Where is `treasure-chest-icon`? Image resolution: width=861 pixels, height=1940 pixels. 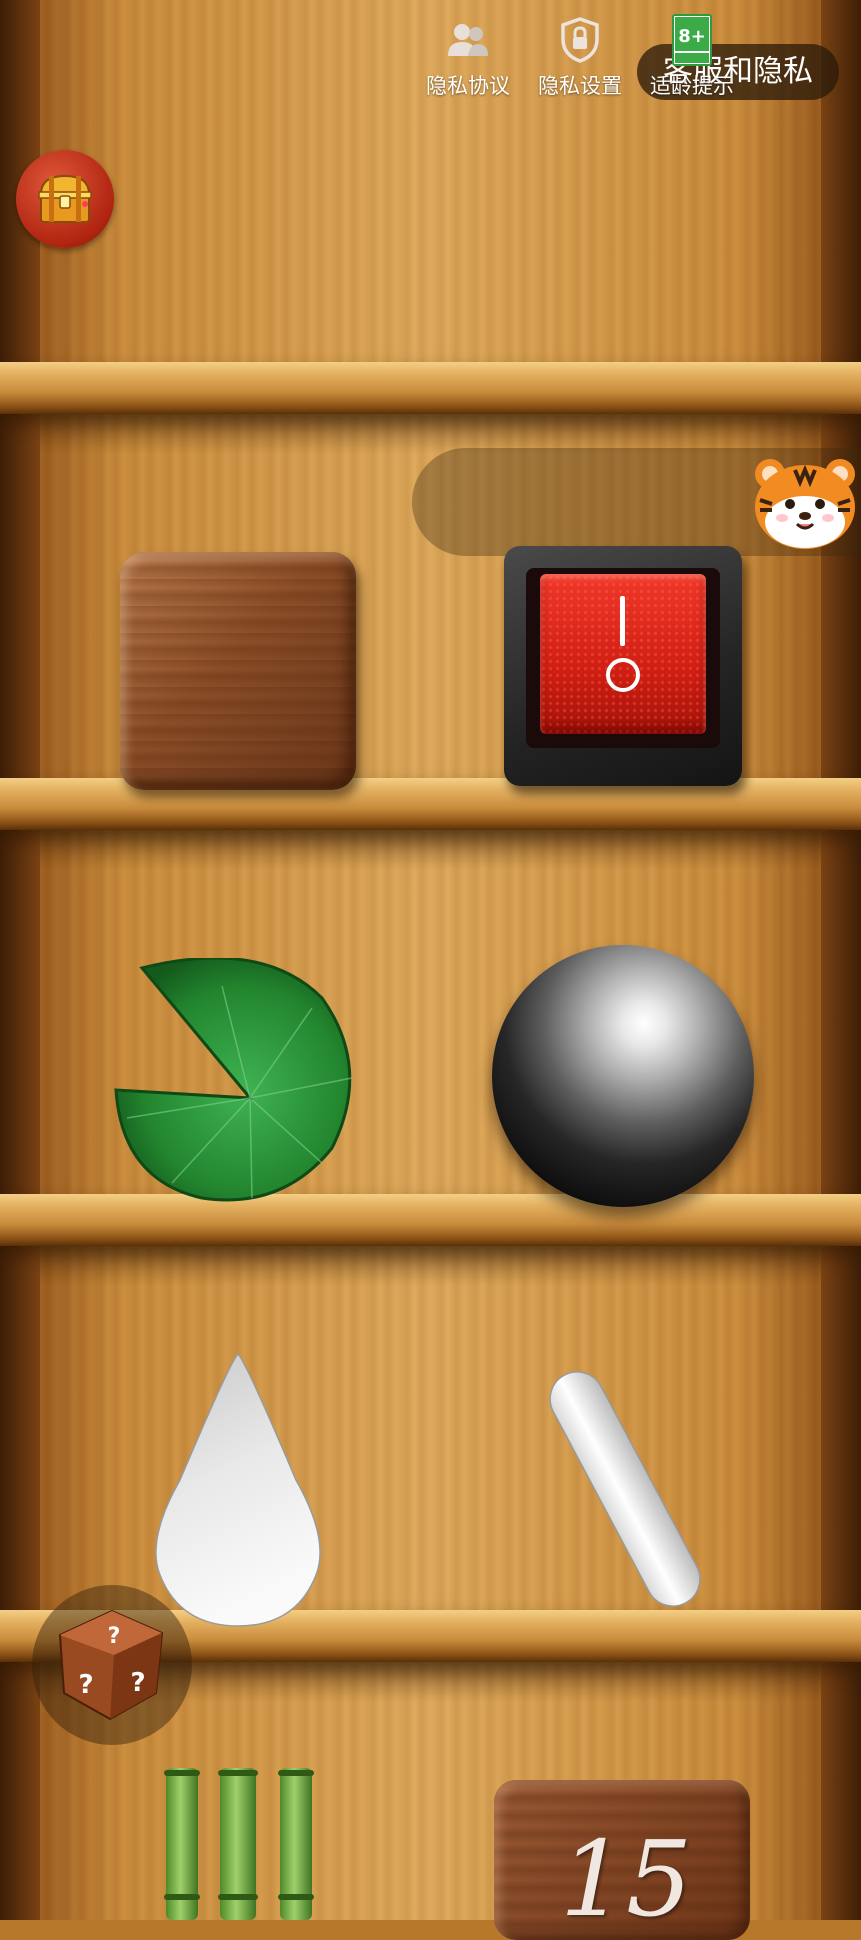
treasure-chest-icon is located at coordinates (65, 198).